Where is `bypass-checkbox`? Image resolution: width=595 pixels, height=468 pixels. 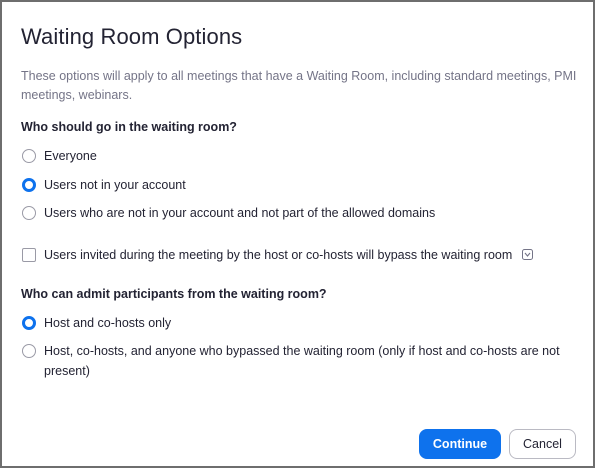
bypass-checkbox is located at coordinates (29, 255).